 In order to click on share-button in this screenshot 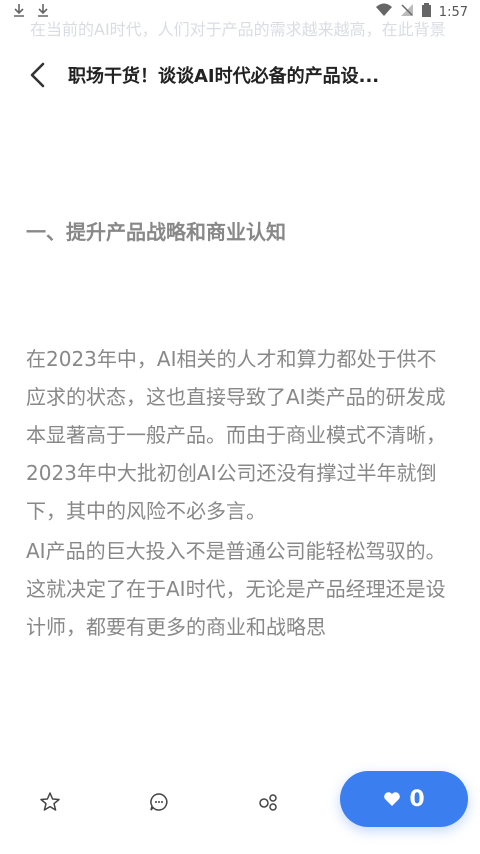, I will do `click(268, 802)`.